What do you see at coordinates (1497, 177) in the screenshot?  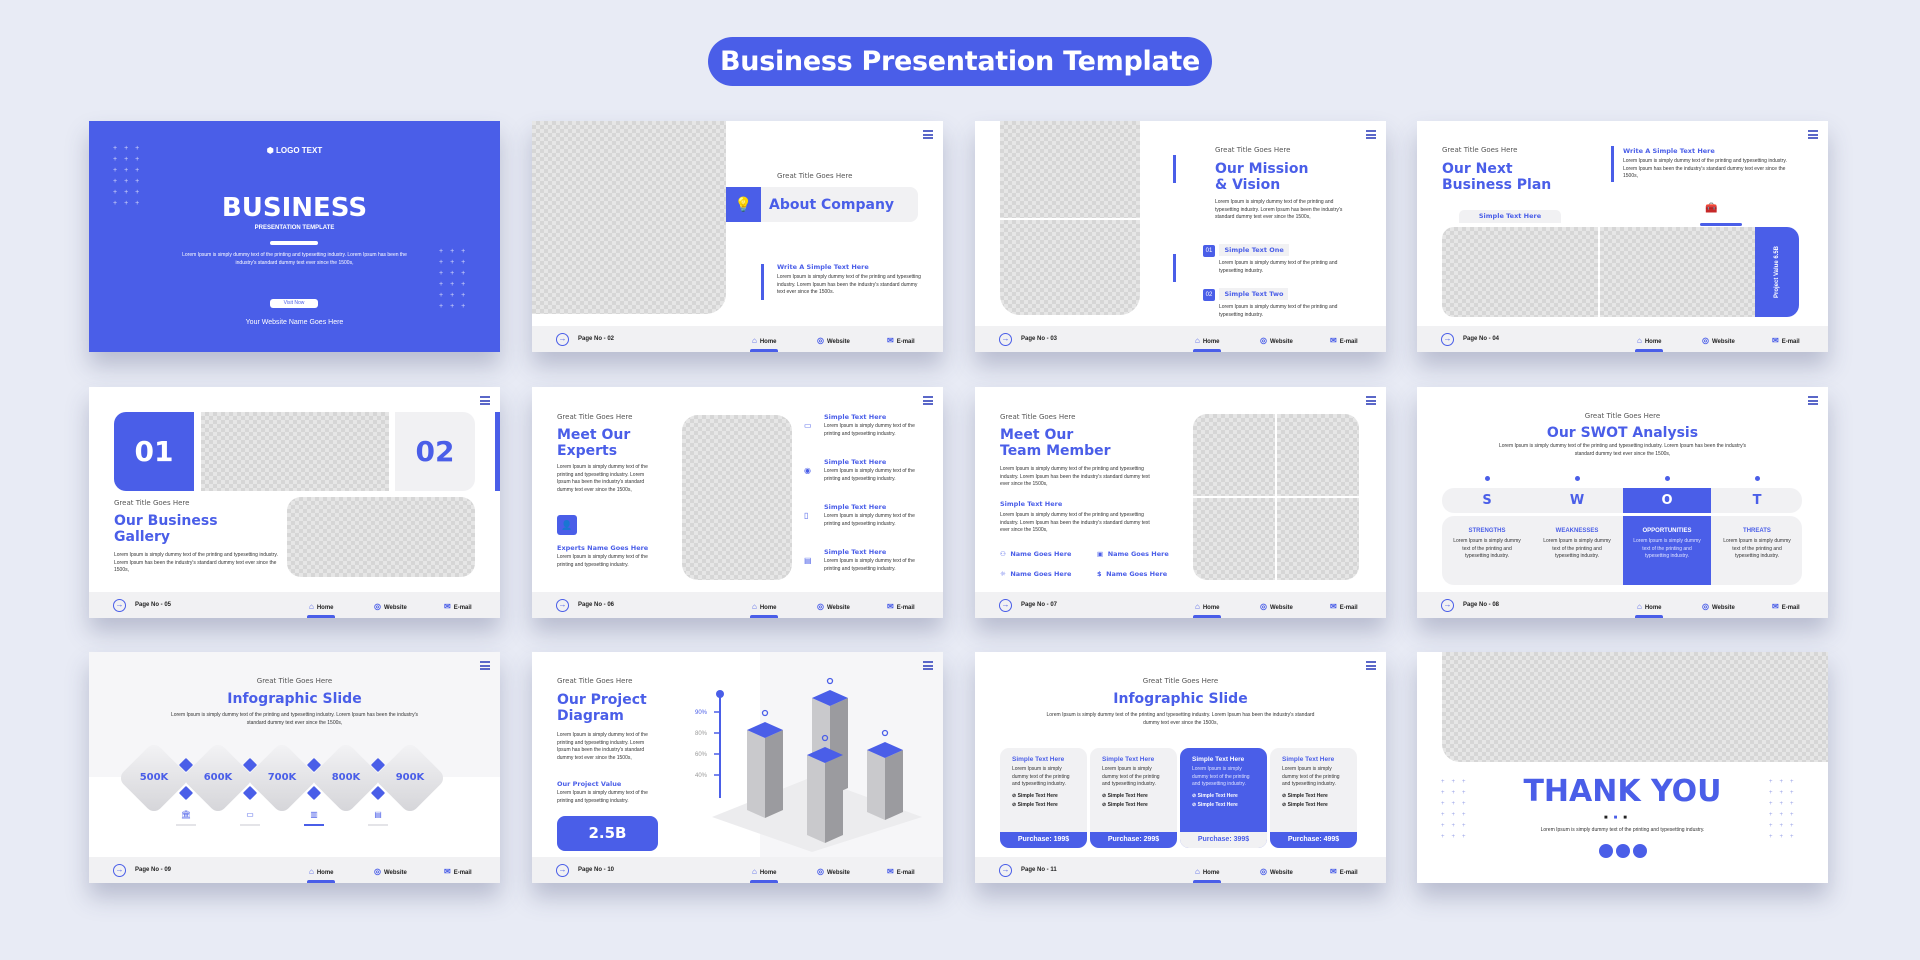 I see `slide-title: Our Next Business Plan` at bounding box center [1497, 177].